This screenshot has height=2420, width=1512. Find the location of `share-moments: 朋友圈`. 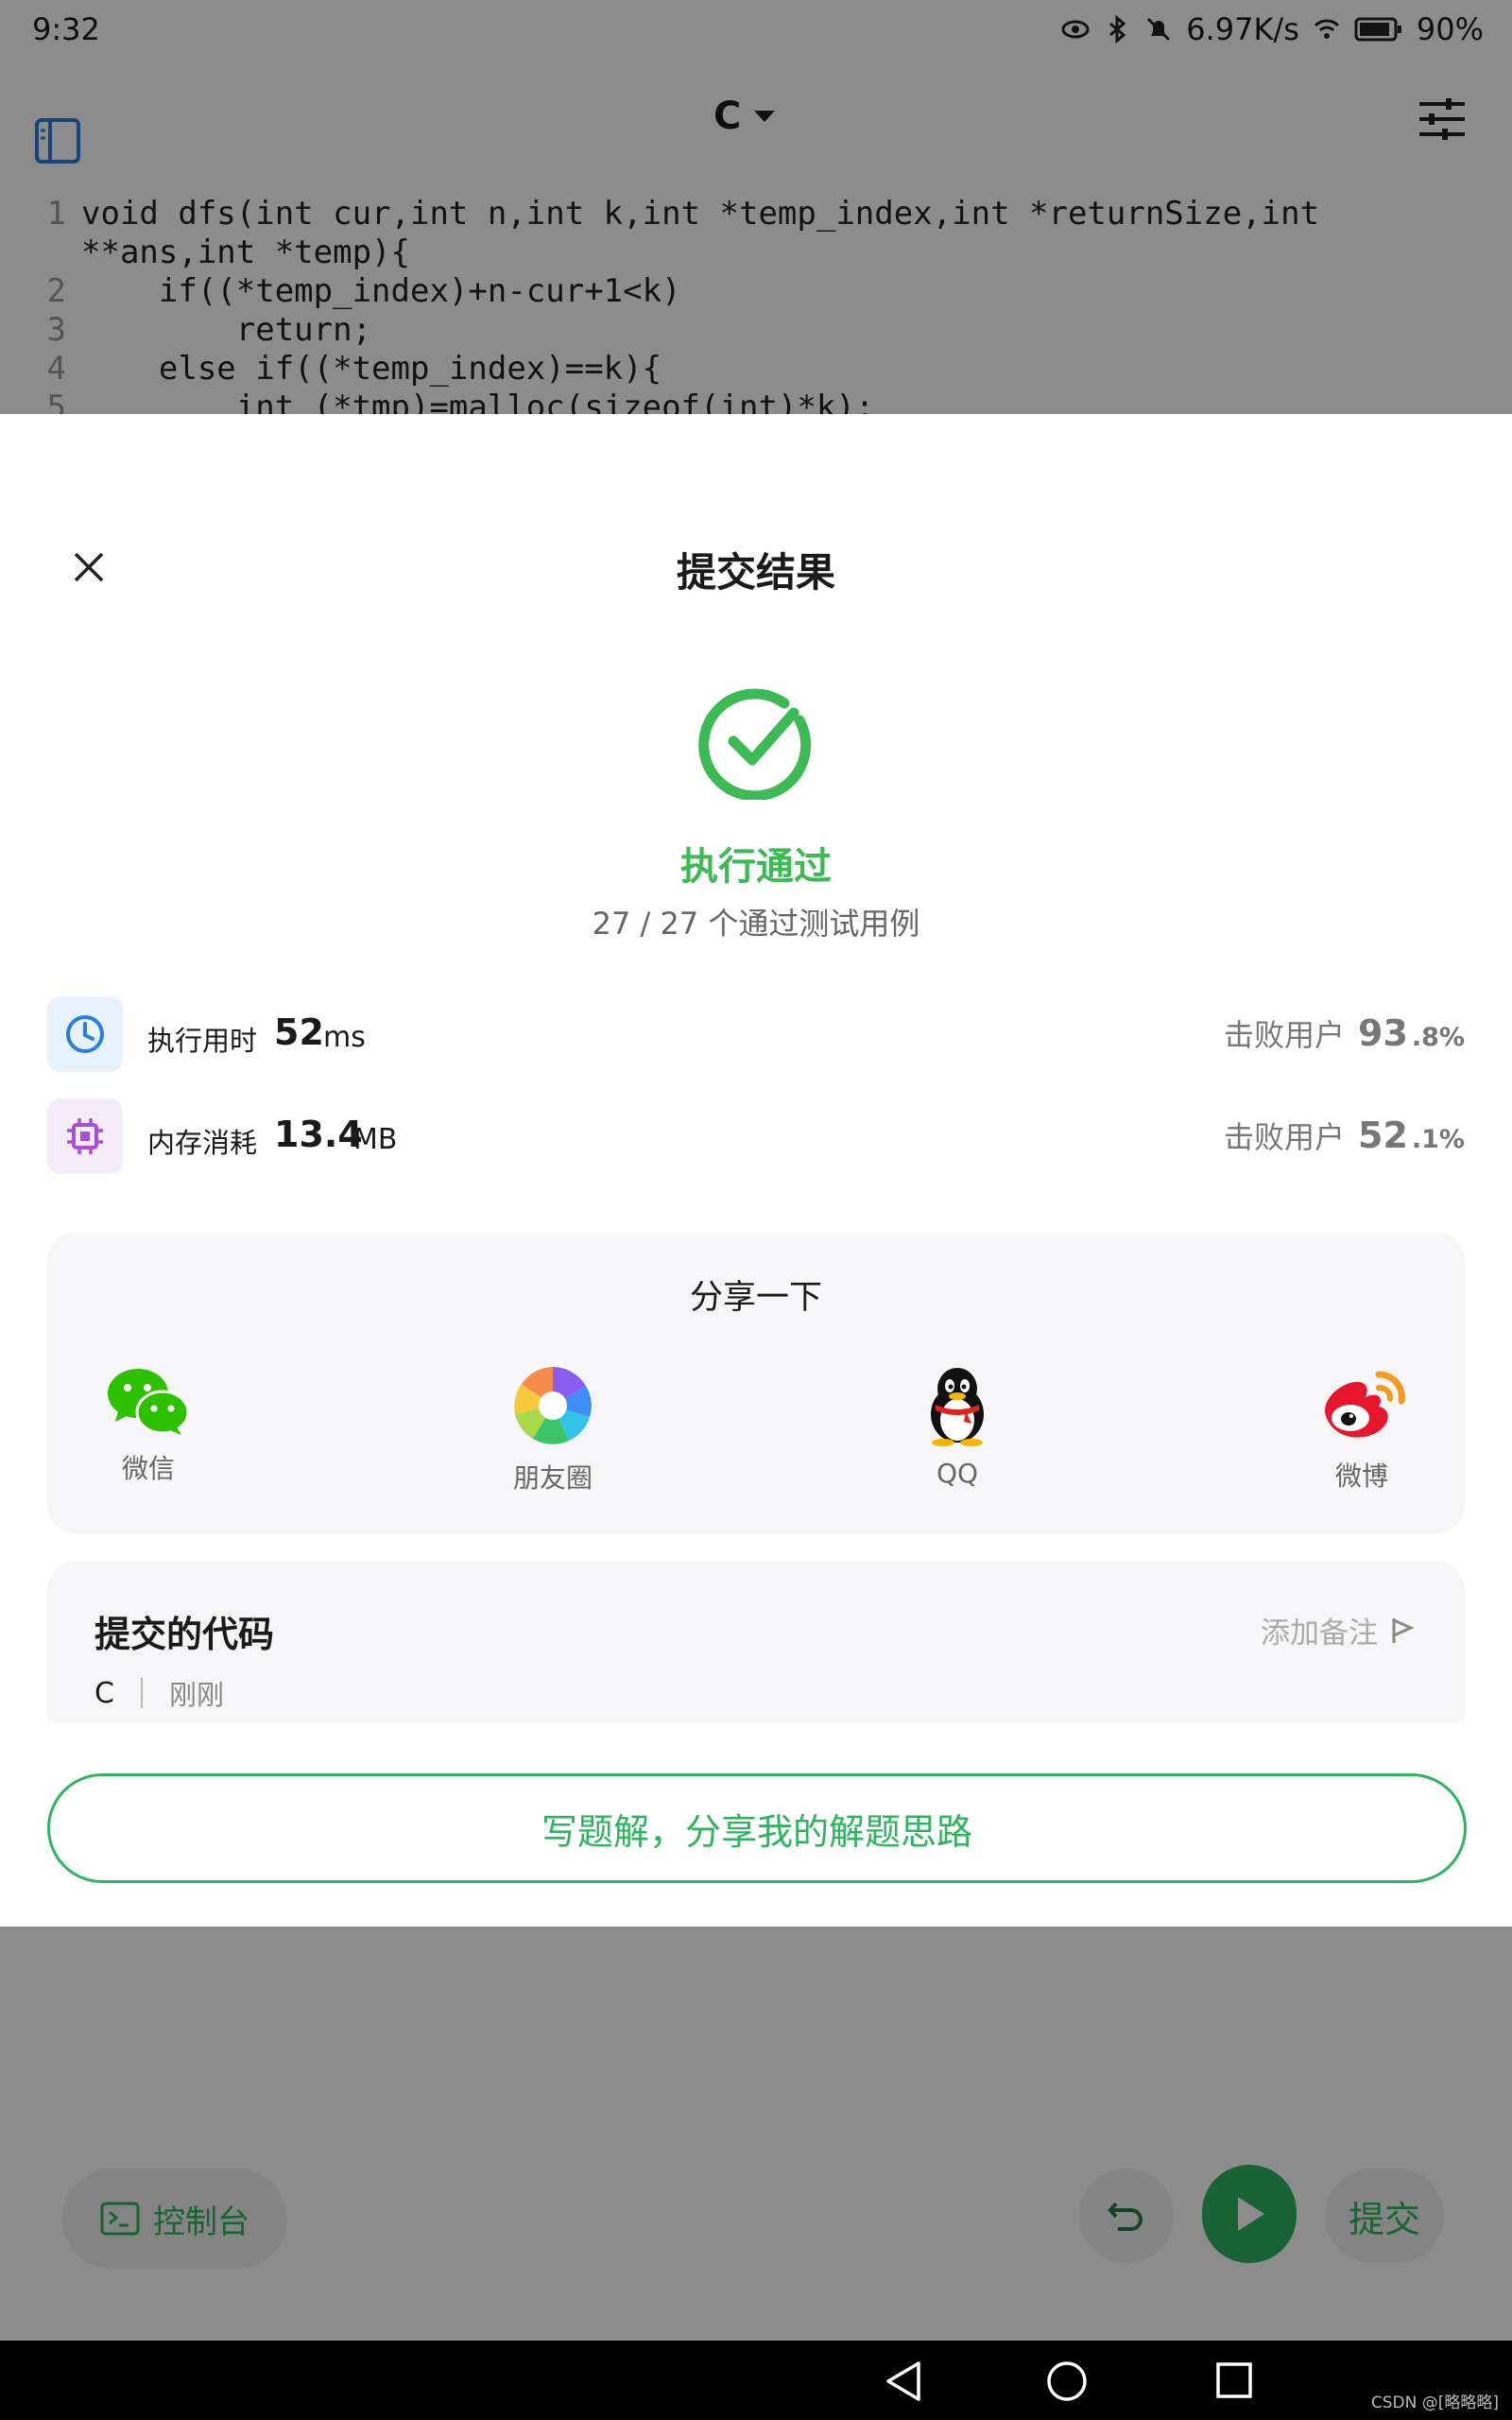

share-moments: 朋友圈 is located at coordinates (552, 1430).